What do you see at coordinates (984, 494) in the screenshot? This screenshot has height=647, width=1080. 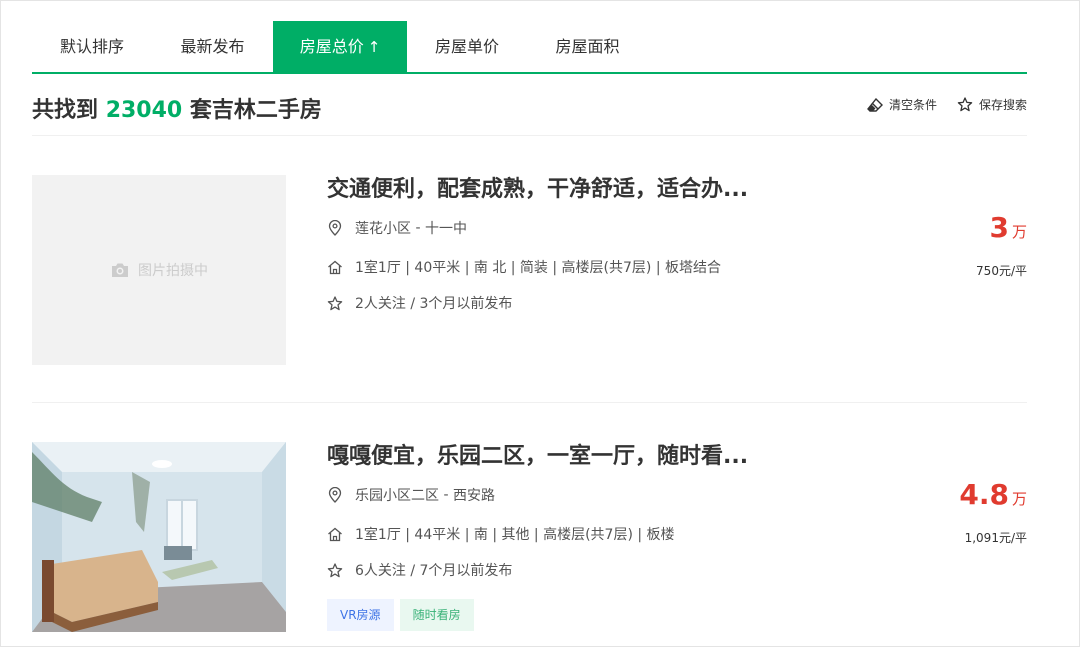 I see `price-value: 4.8` at bounding box center [984, 494].